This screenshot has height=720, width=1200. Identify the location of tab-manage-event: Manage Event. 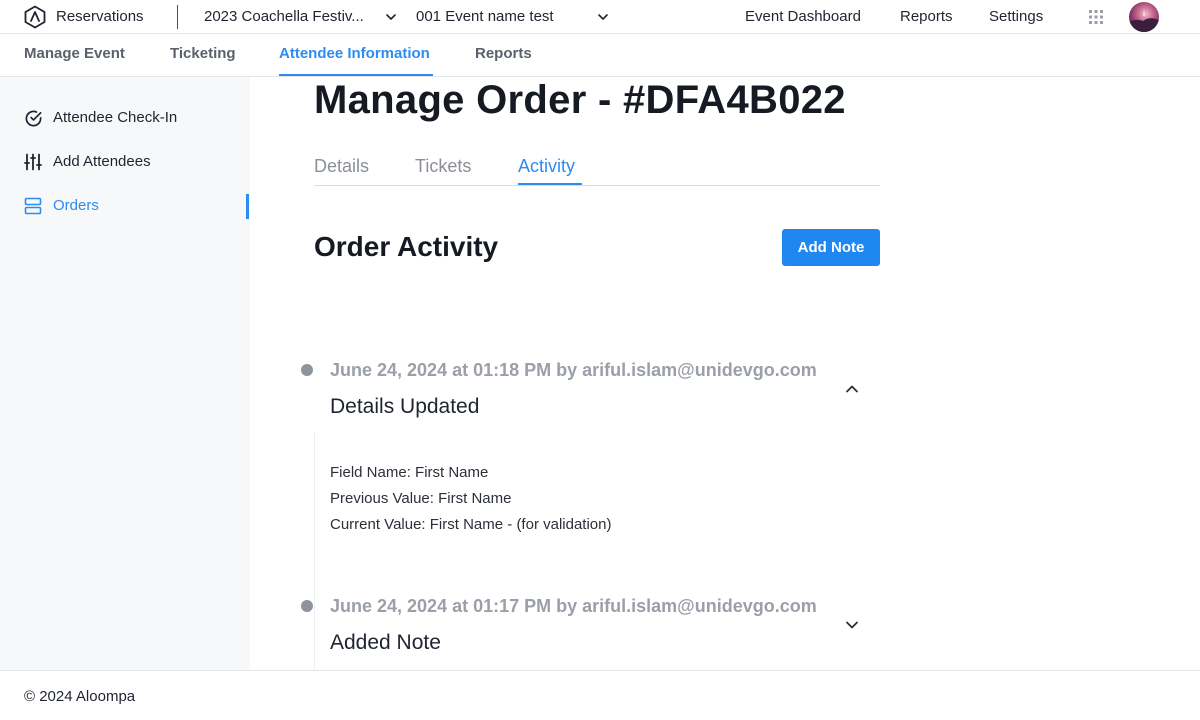
(74, 53).